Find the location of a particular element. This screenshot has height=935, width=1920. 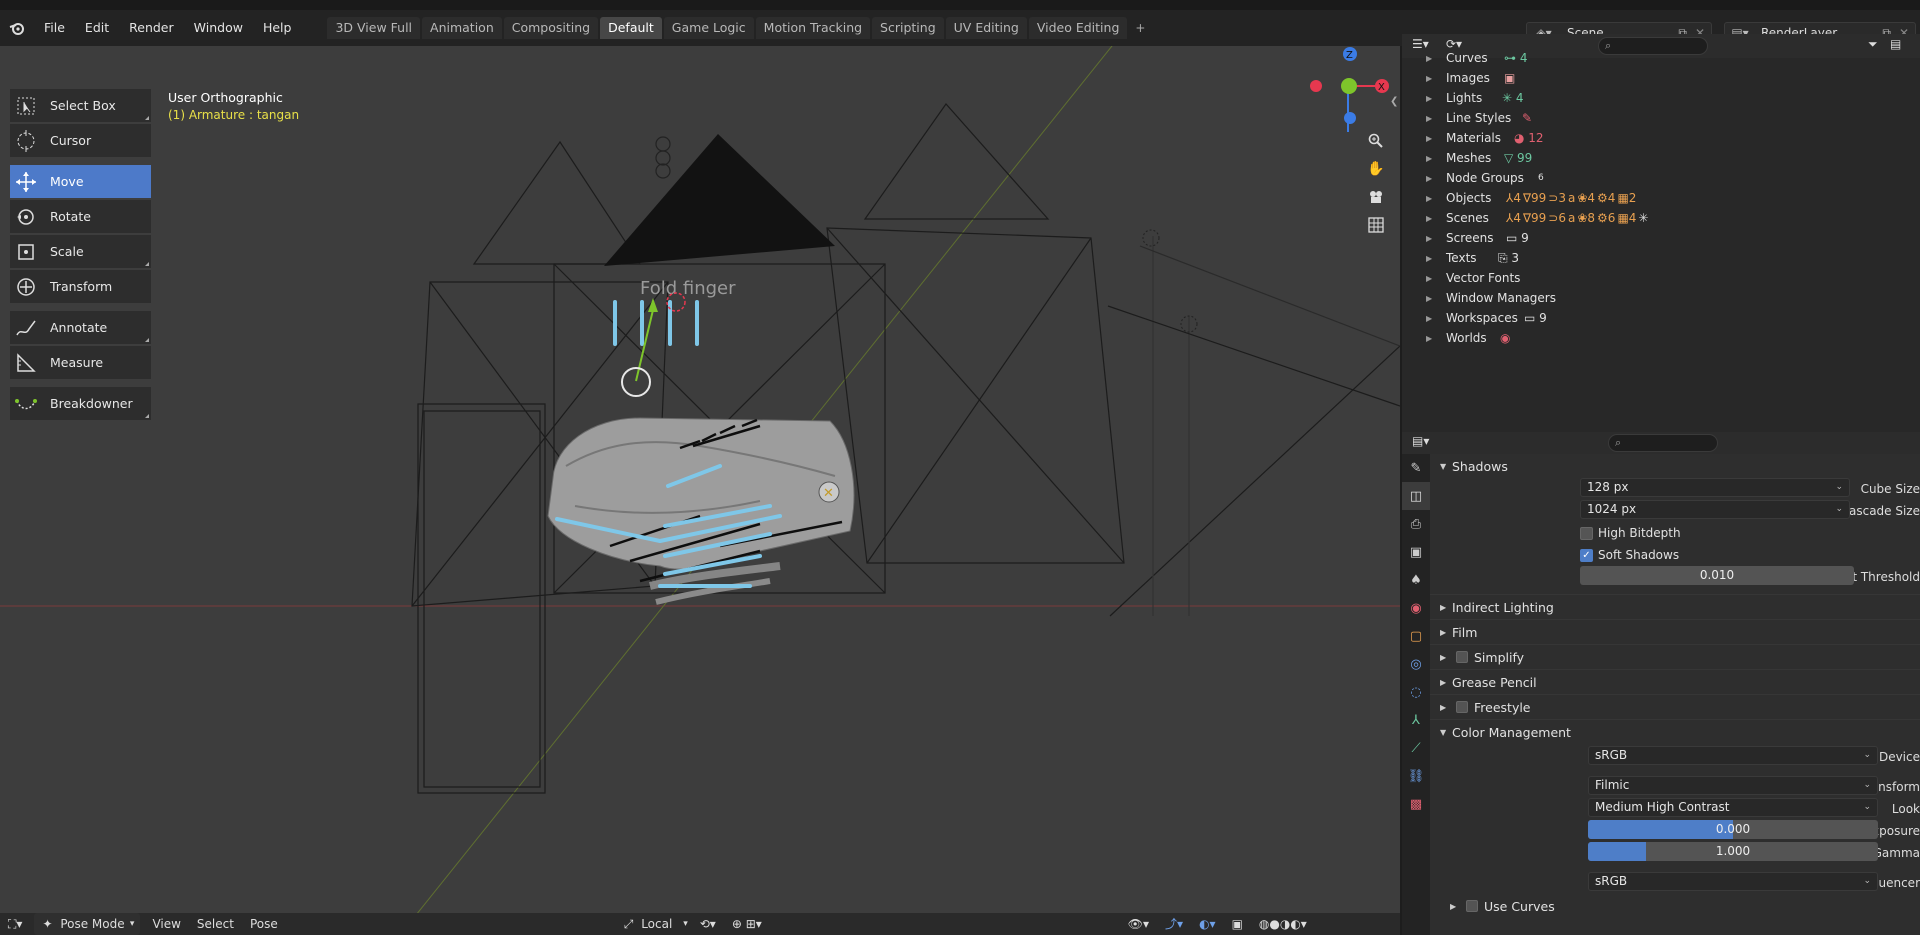

panel-indirect-lighting: ▶ Indirect Lighting is located at coordinates (1675, 607).